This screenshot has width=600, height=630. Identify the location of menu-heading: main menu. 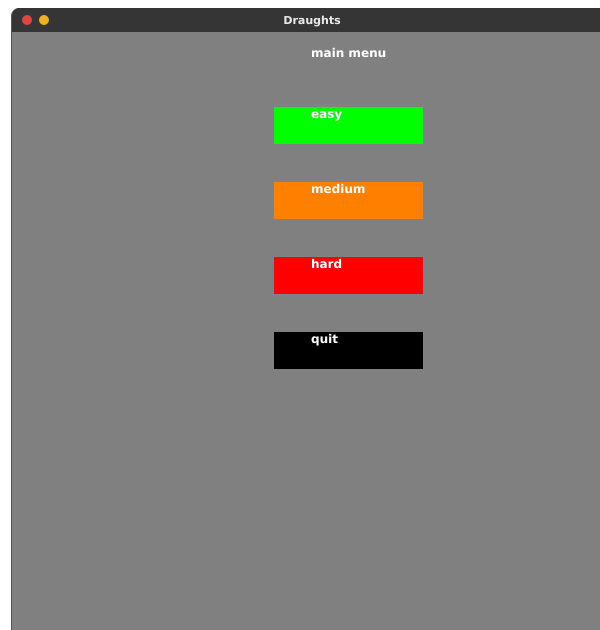
(349, 54).